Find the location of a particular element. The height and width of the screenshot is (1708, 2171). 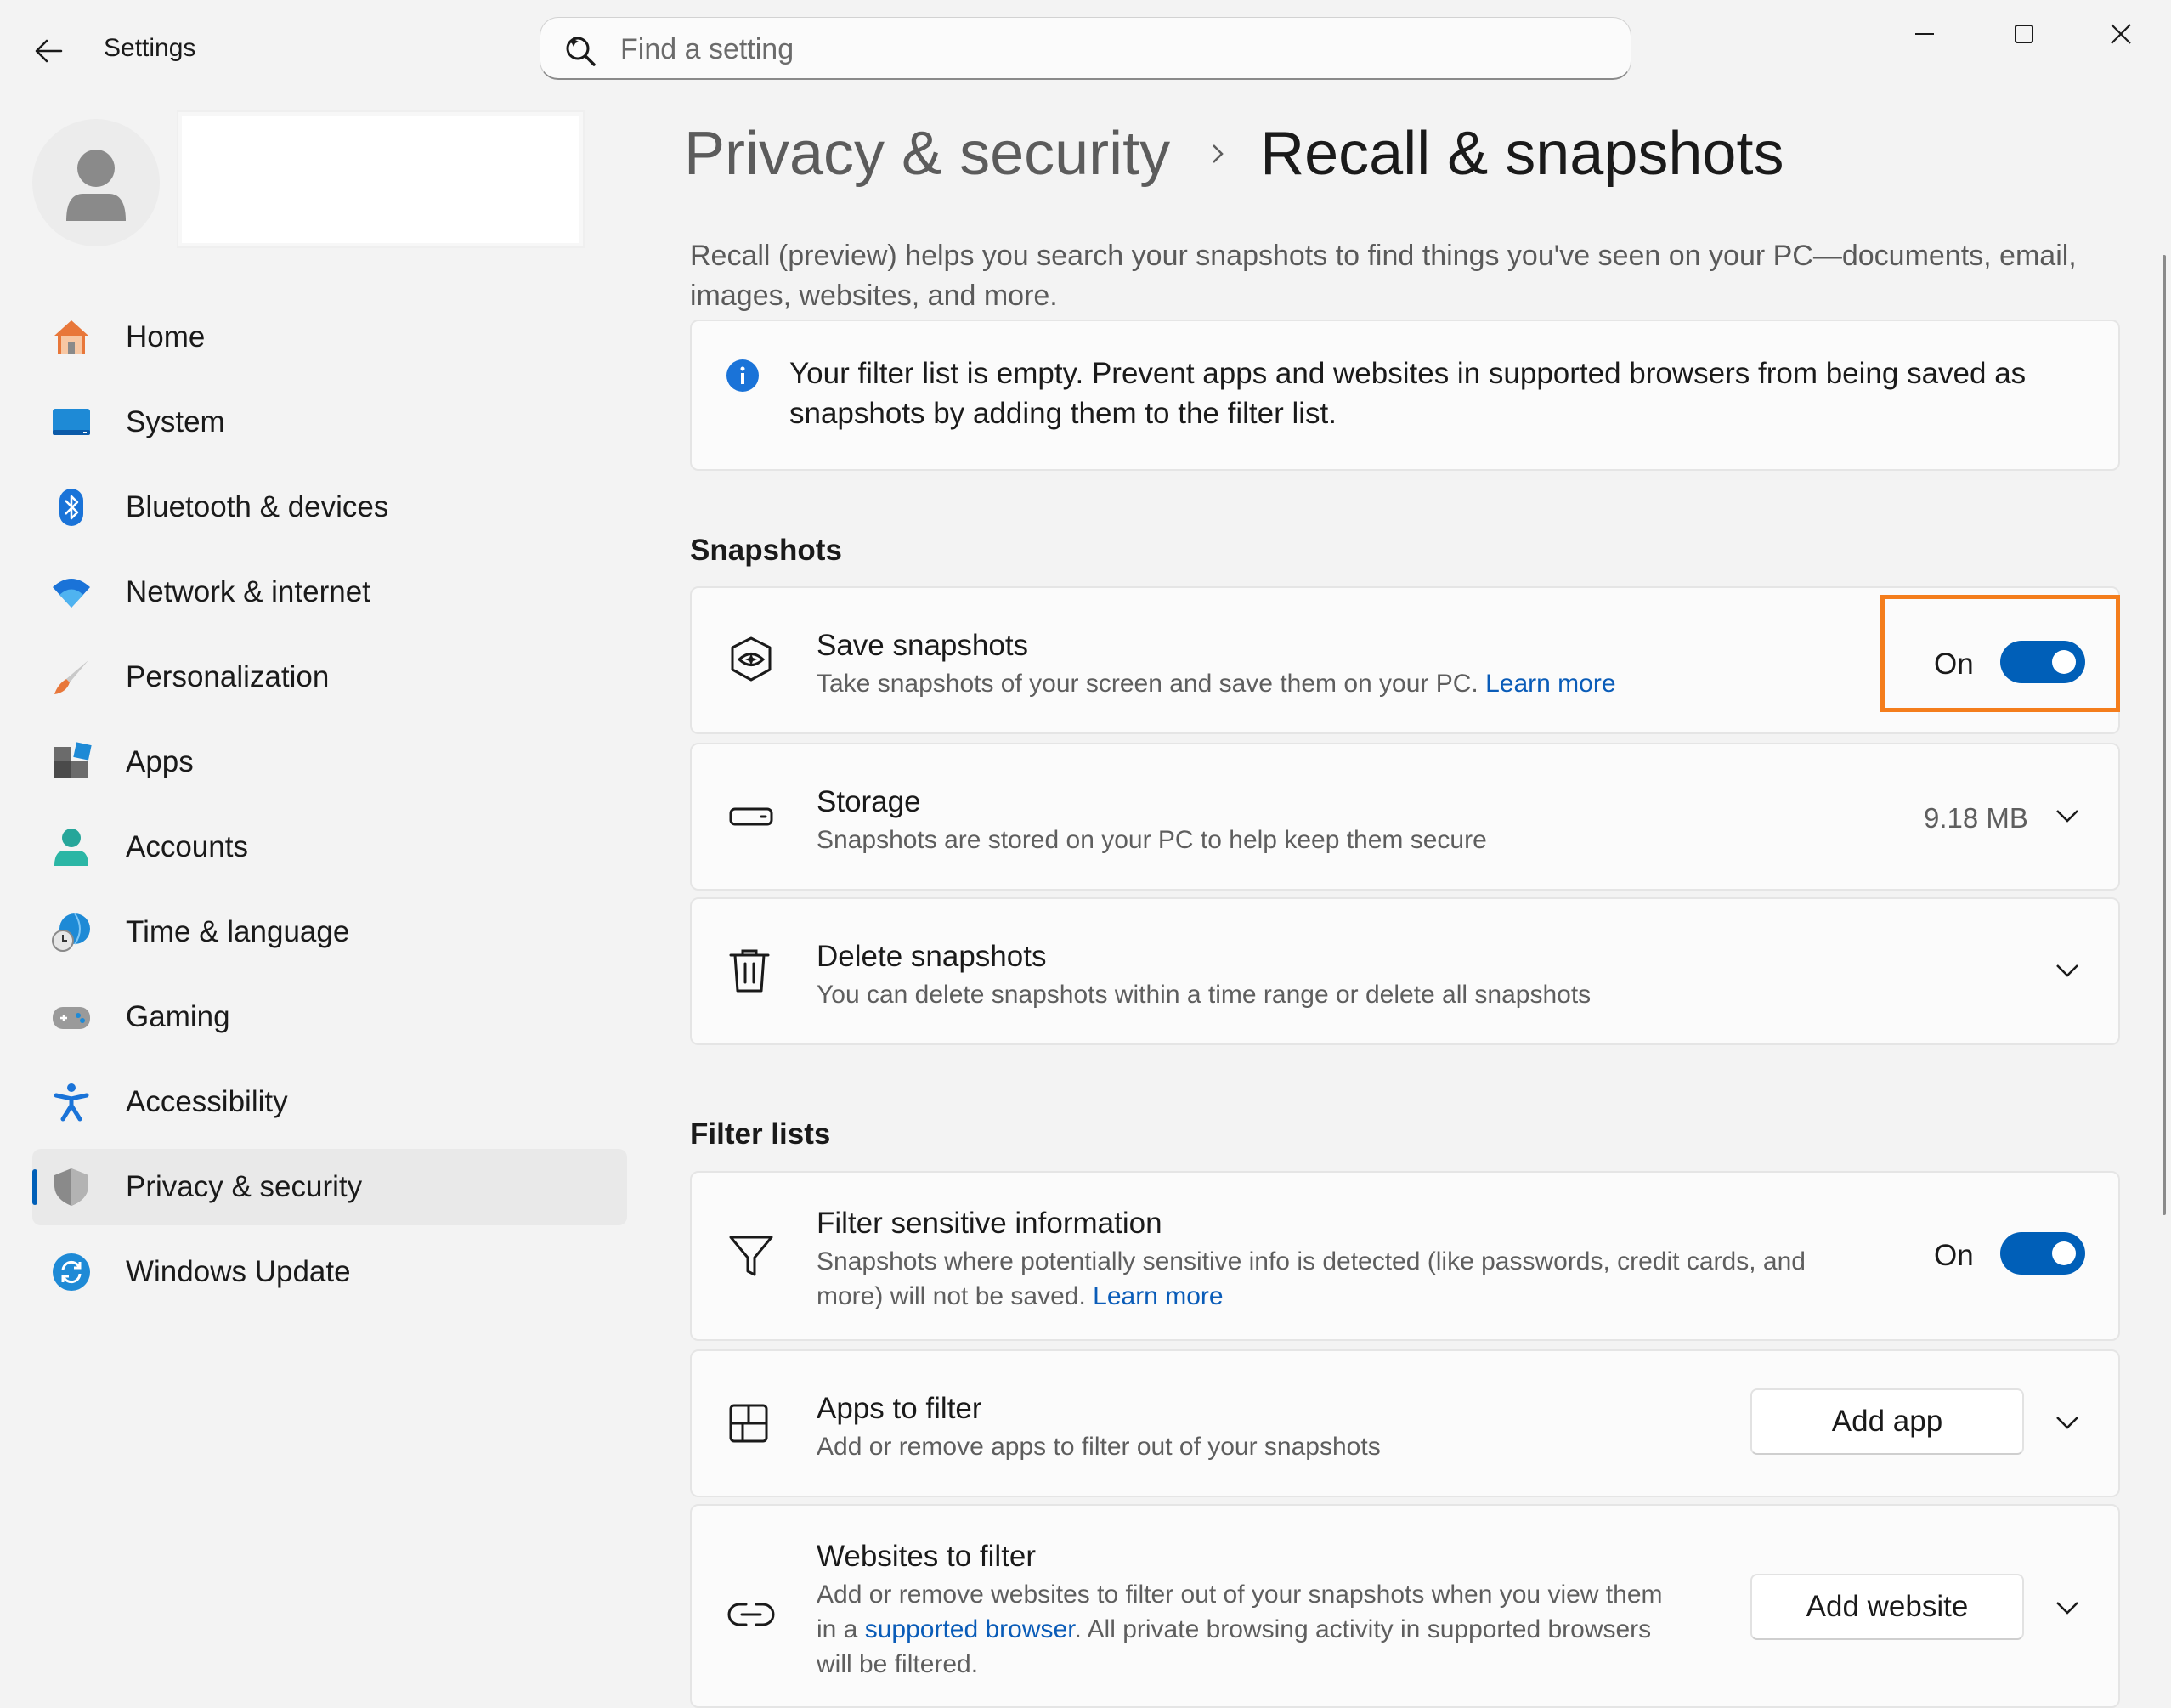

close-button is located at coordinates (2120, 34).